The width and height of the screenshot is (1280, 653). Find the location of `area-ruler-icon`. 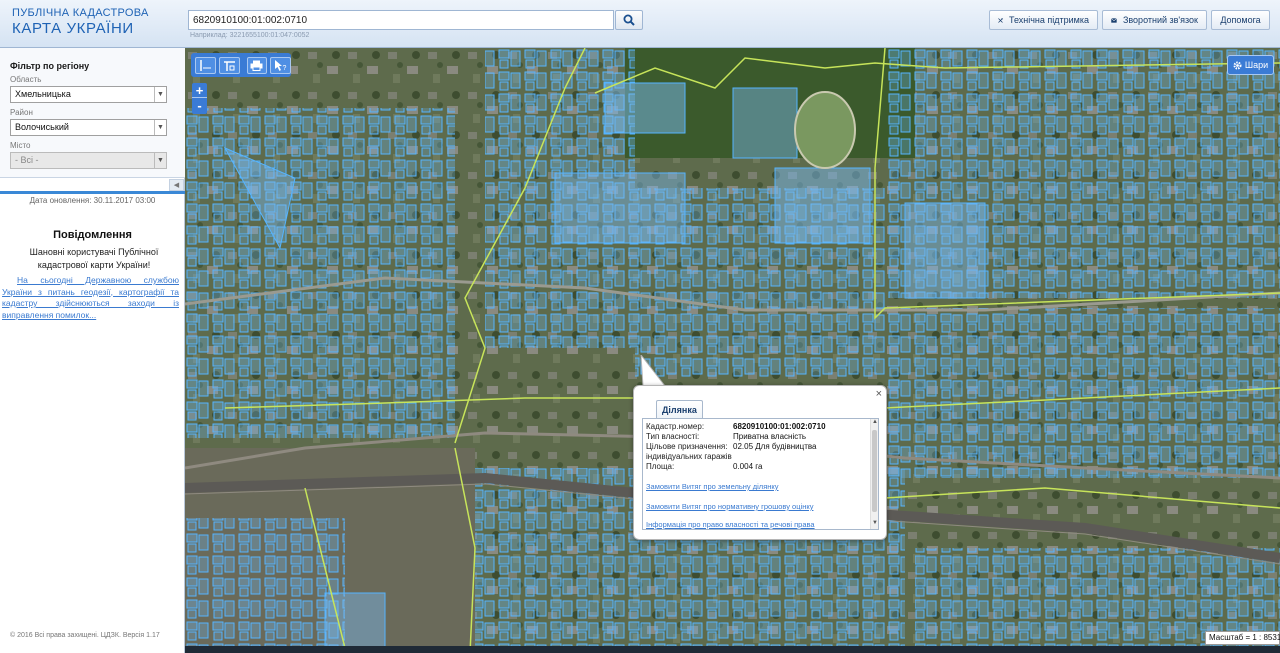

area-ruler-icon is located at coordinates (229, 65).